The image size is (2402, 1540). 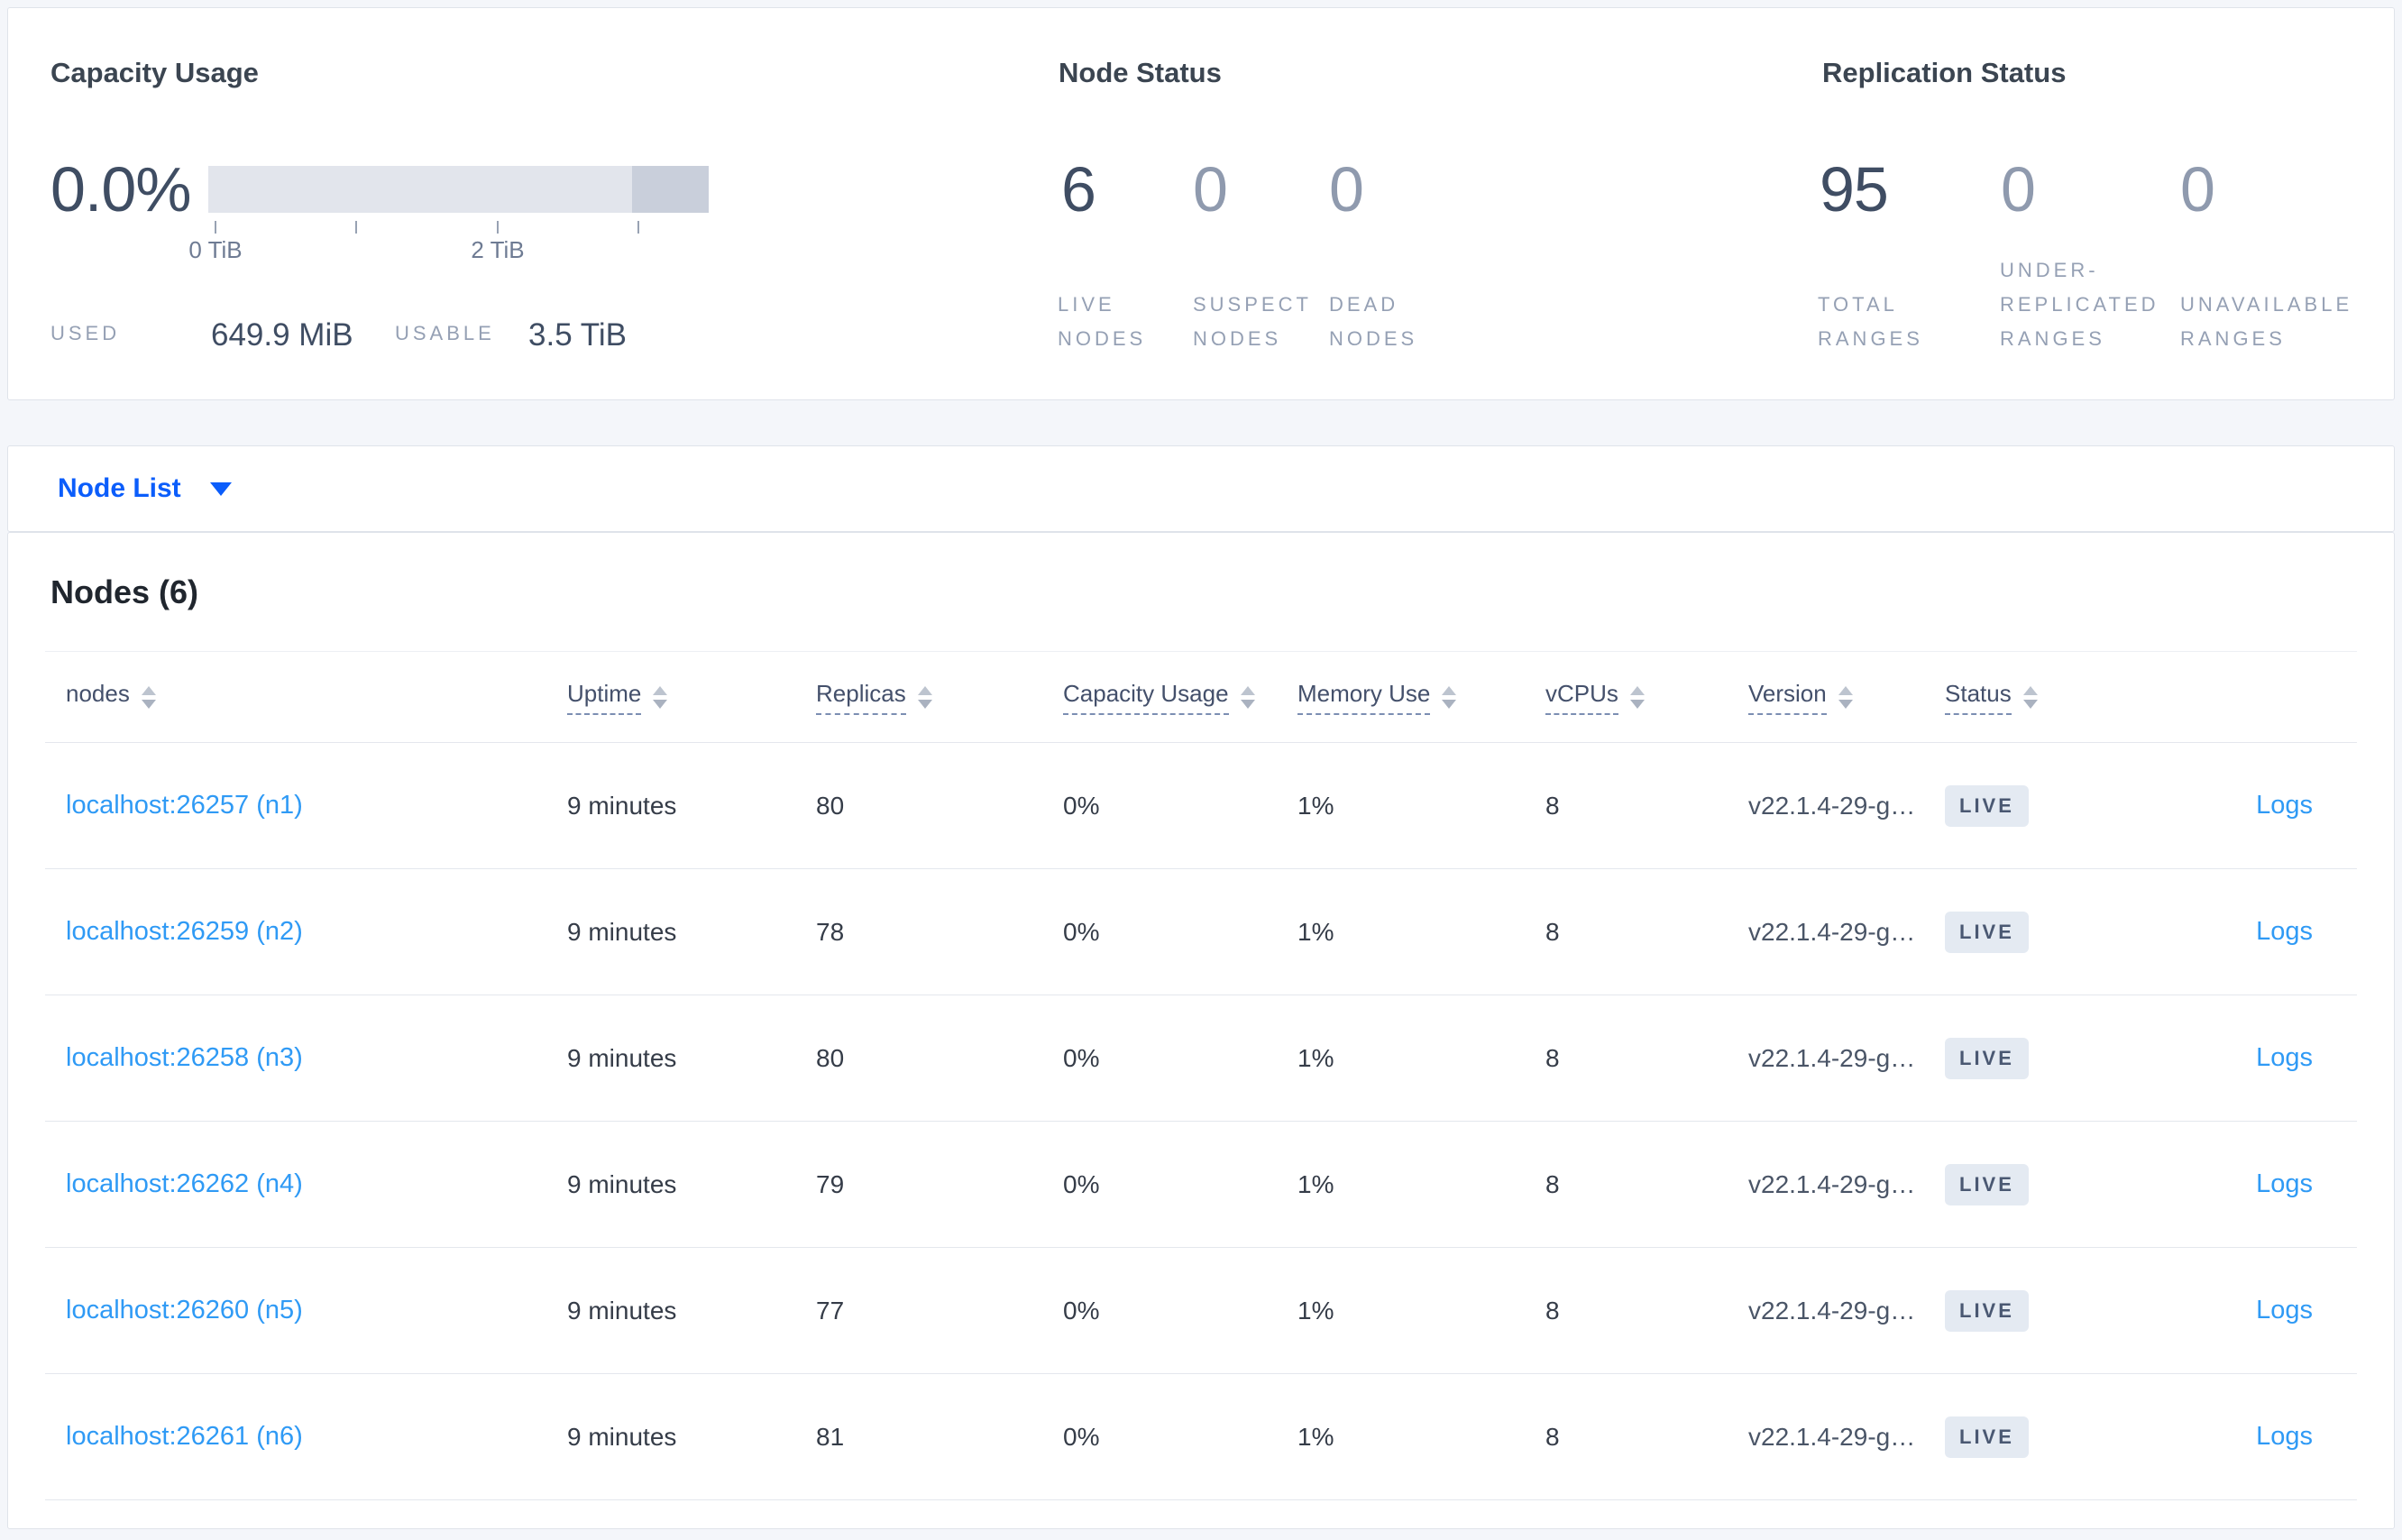 I want to click on replicas-cell: 77, so click(x=830, y=1310).